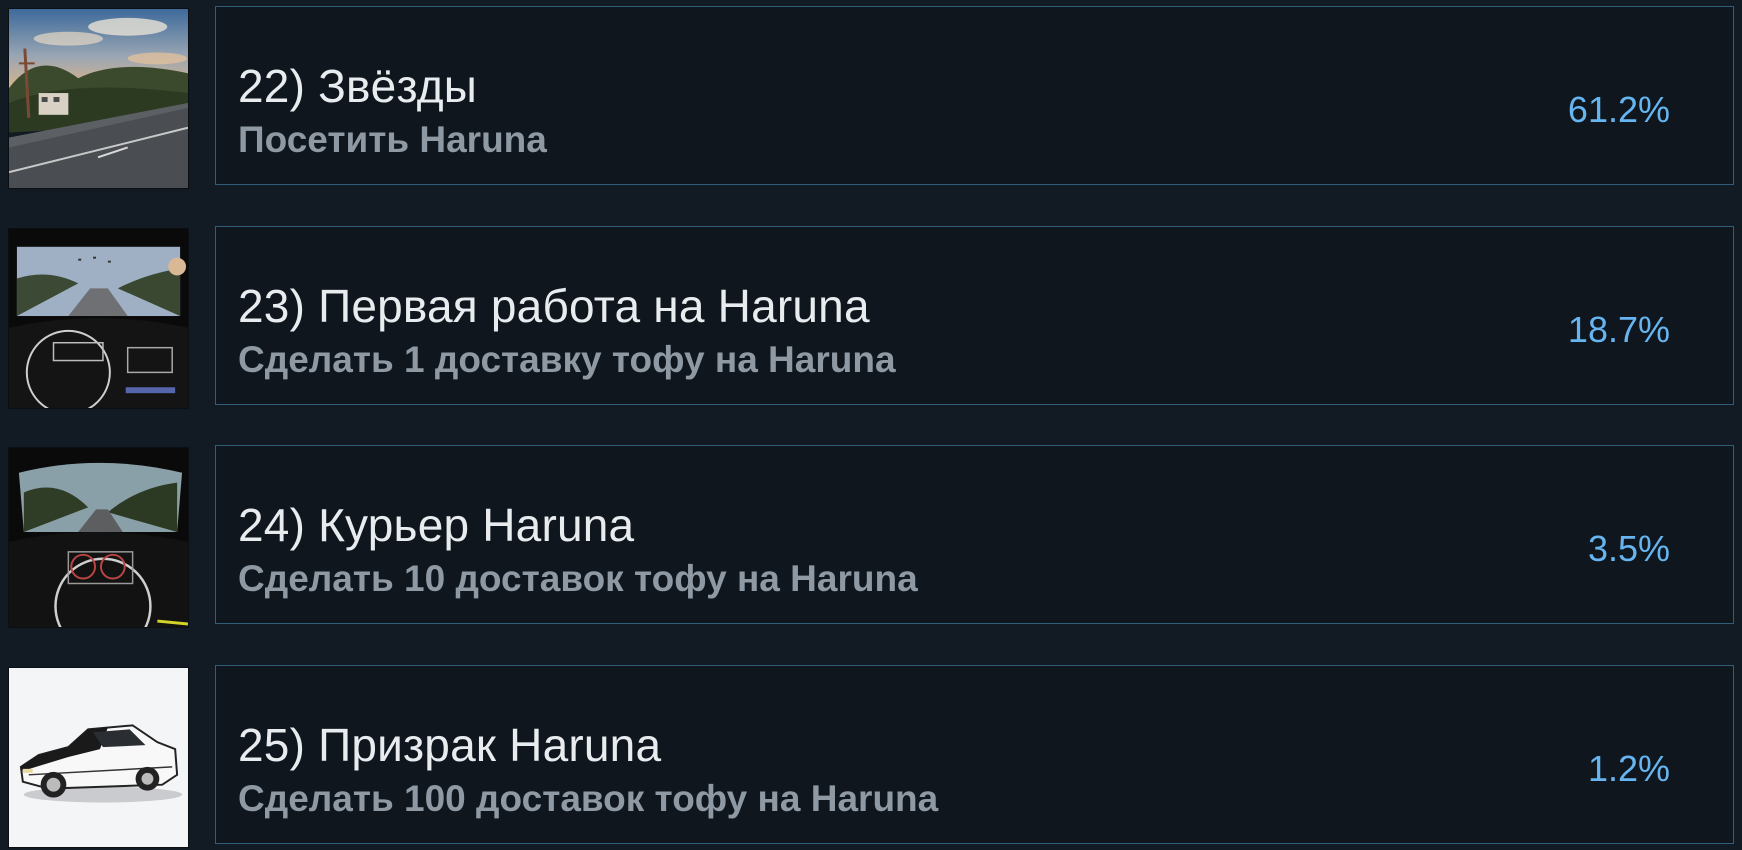 The image size is (1742, 850). I want to click on unlock-percentage: 61.2%, so click(1618, 109).